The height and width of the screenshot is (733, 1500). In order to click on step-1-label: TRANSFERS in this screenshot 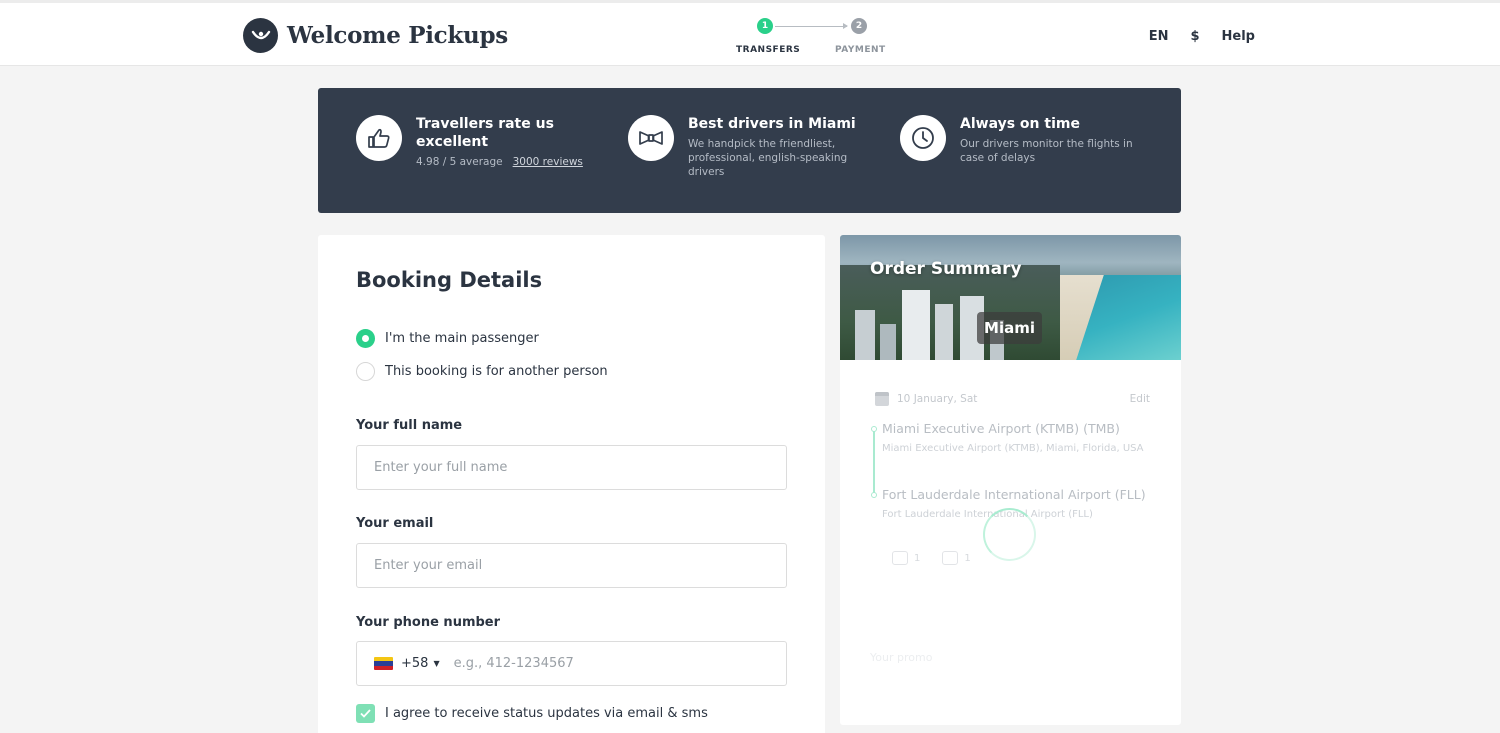, I will do `click(768, 50)`.